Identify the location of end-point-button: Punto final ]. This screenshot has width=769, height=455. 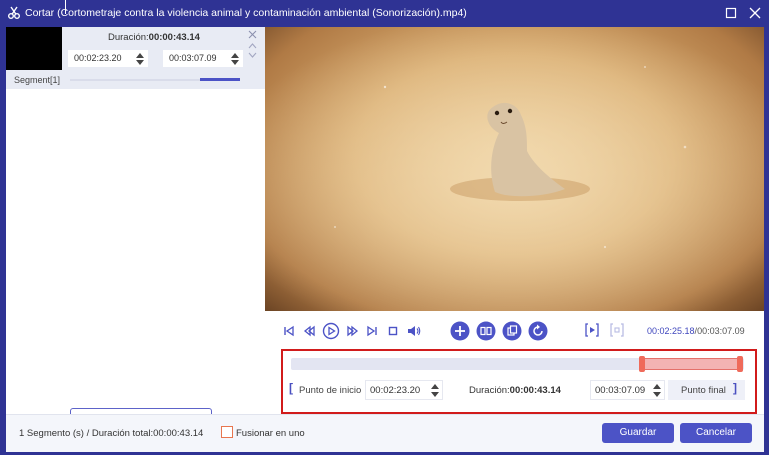
(706, 390).